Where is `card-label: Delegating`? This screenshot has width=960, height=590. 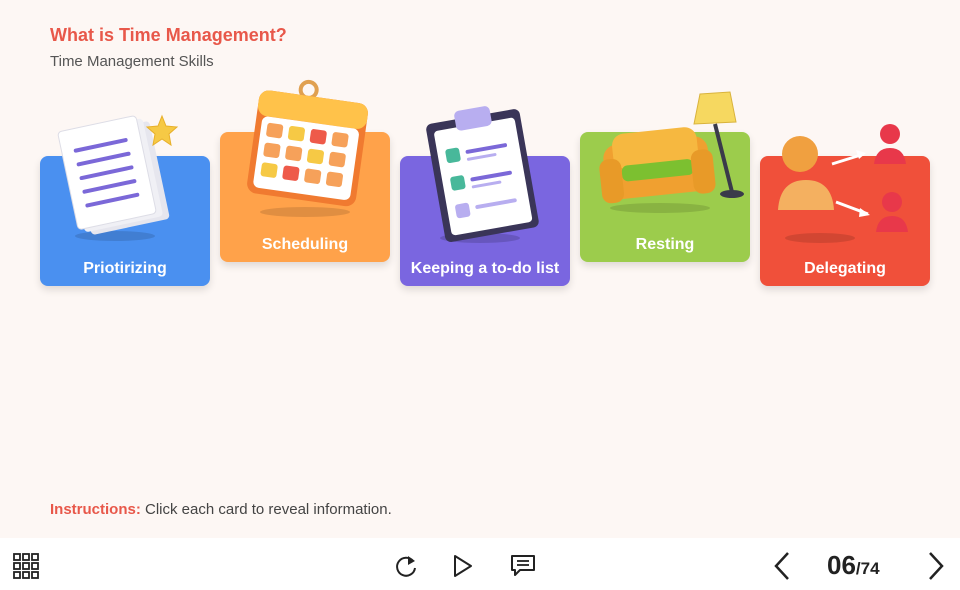
card-label: Delegating is located at coordinates (845, 268).